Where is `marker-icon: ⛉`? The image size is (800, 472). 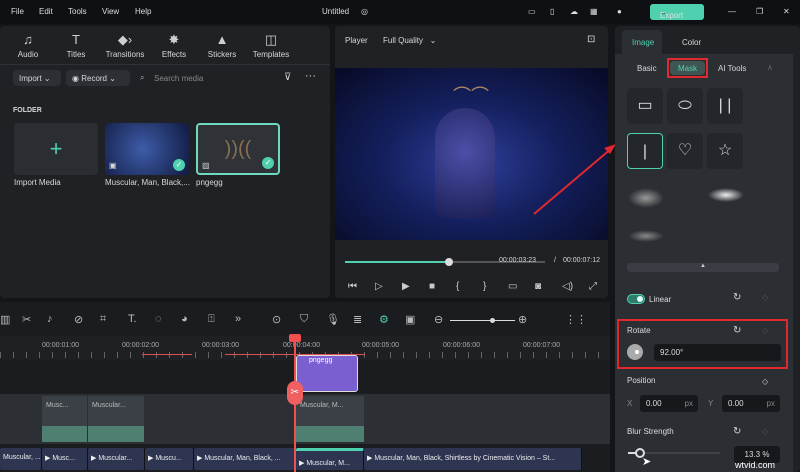
marker-icon: ⛉ is located at coordinates (304, 319).